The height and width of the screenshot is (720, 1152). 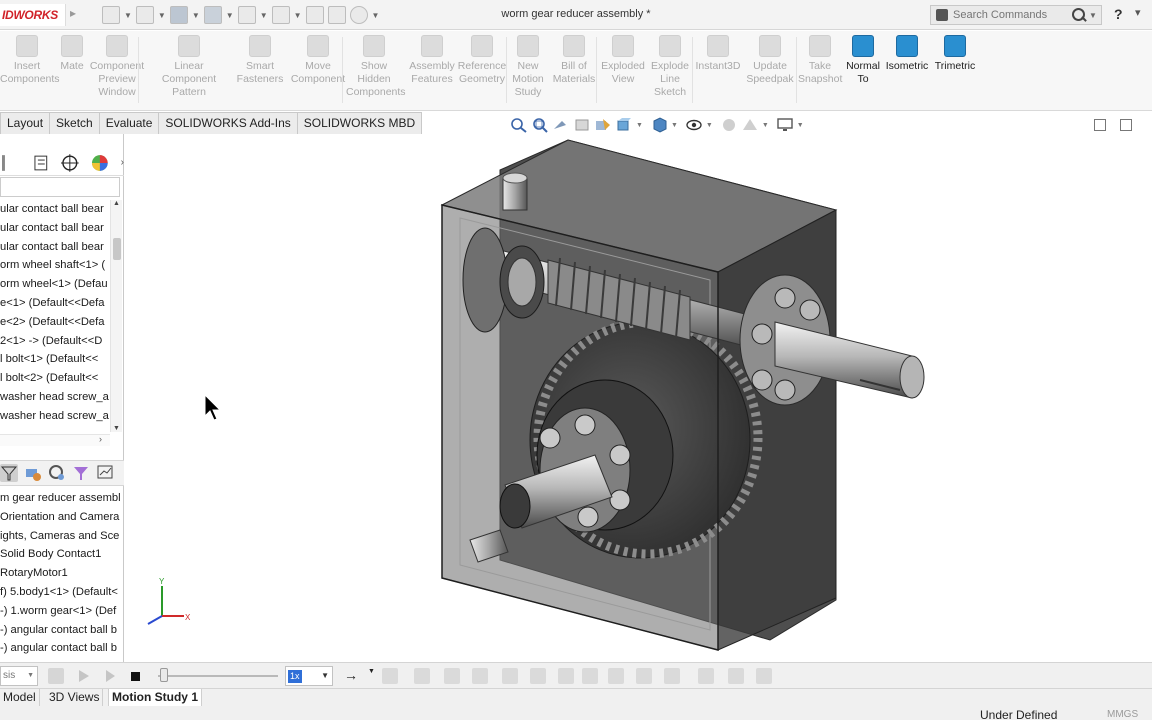 I want to click on section-view-icon, so click(x=582, y=125).